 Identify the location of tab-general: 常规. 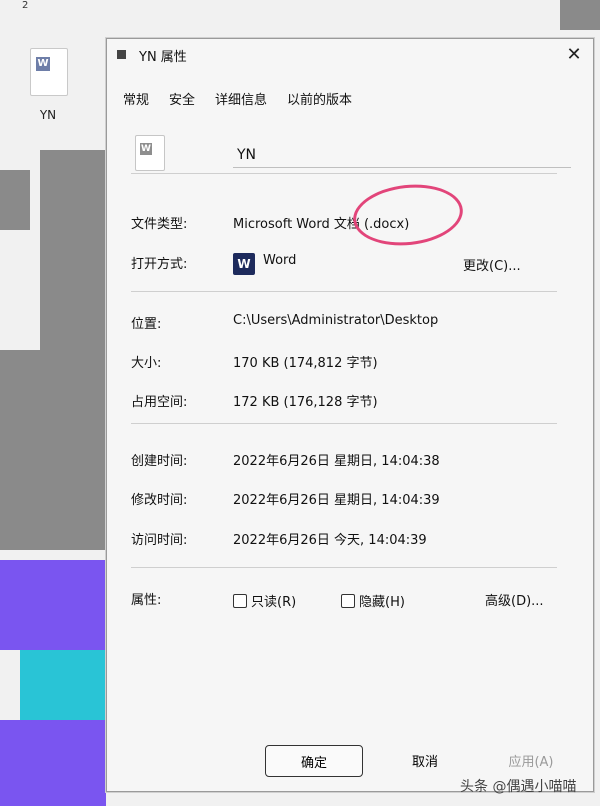
(136, 99).